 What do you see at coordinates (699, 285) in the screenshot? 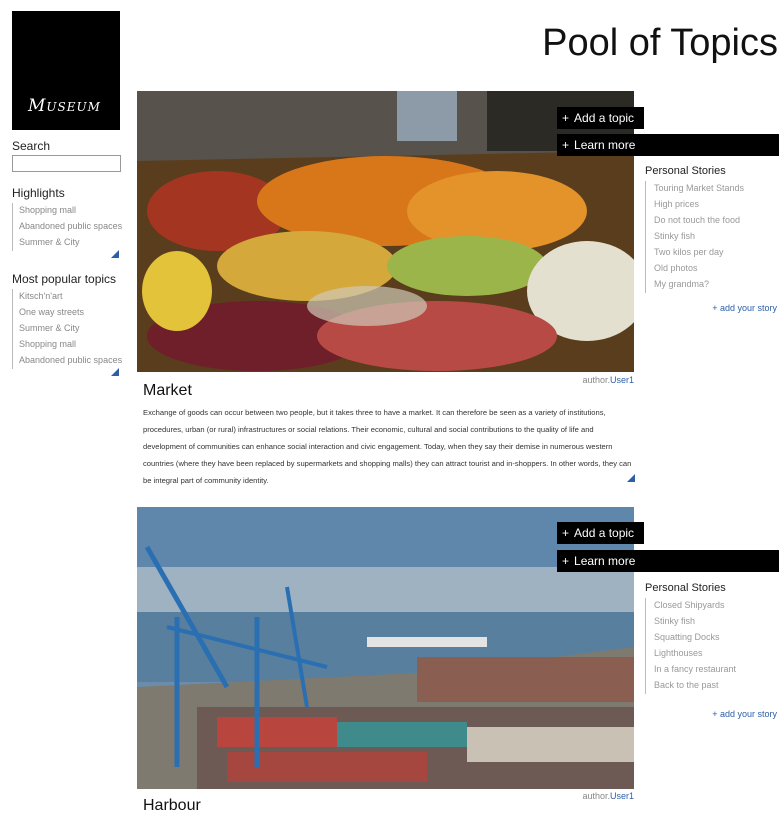
I see `story-link: My grandma?` at bounding box center [699, 285].